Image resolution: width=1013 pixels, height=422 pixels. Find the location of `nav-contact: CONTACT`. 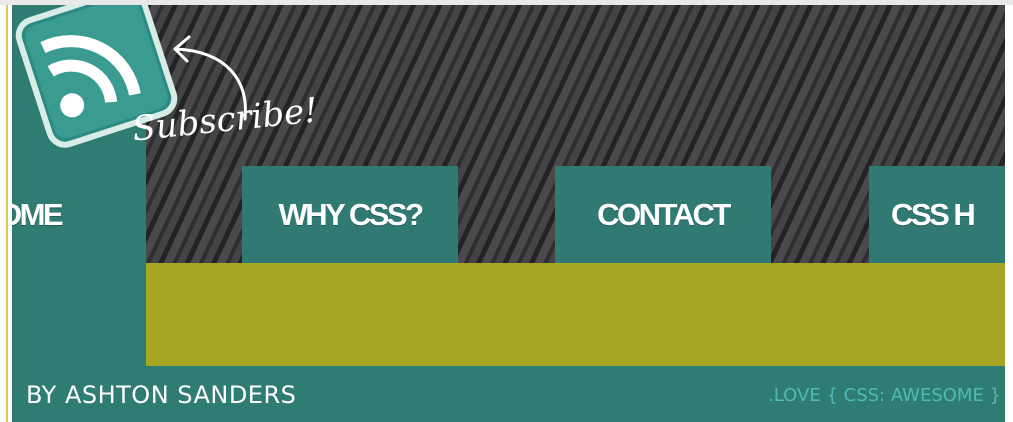

nav-contact: CONTACT is located at coordinates (663, 214).